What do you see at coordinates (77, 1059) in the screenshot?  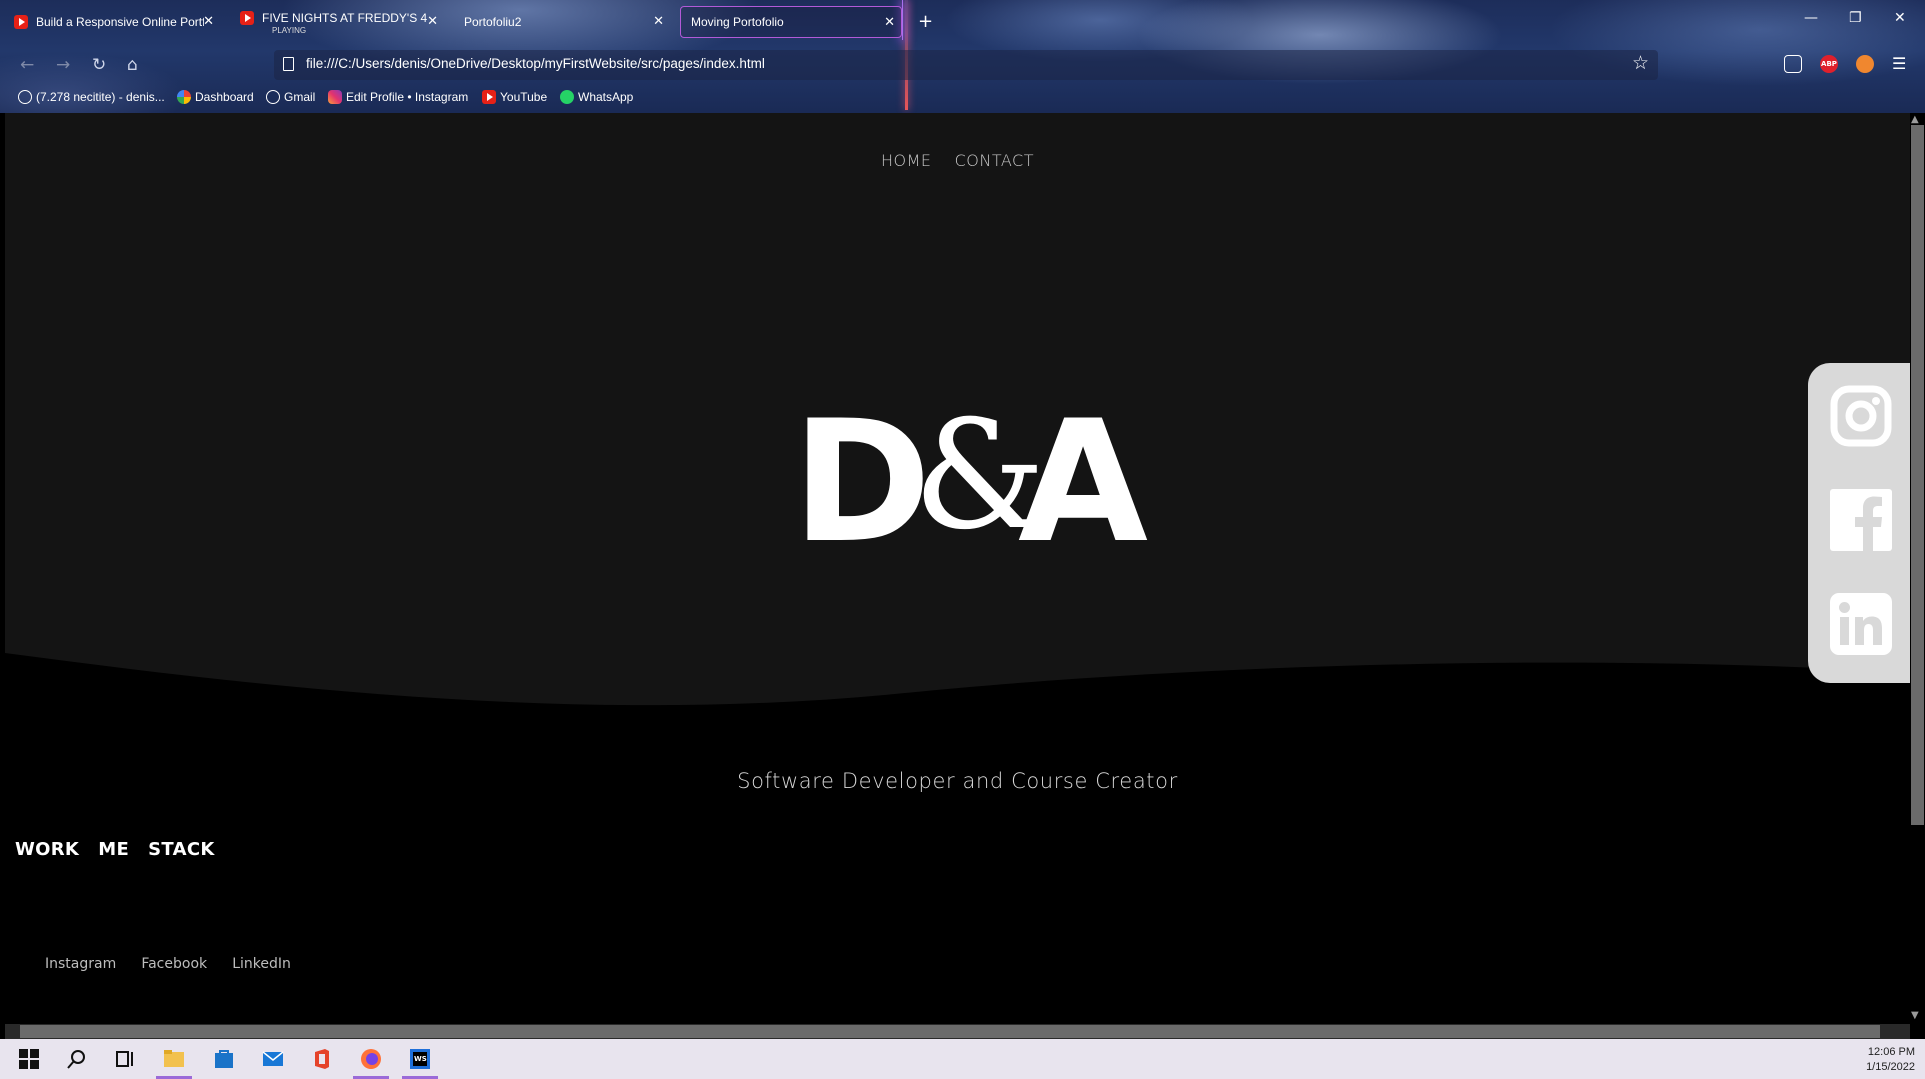 I see `search-icon` at bounding box center [77, 1059].